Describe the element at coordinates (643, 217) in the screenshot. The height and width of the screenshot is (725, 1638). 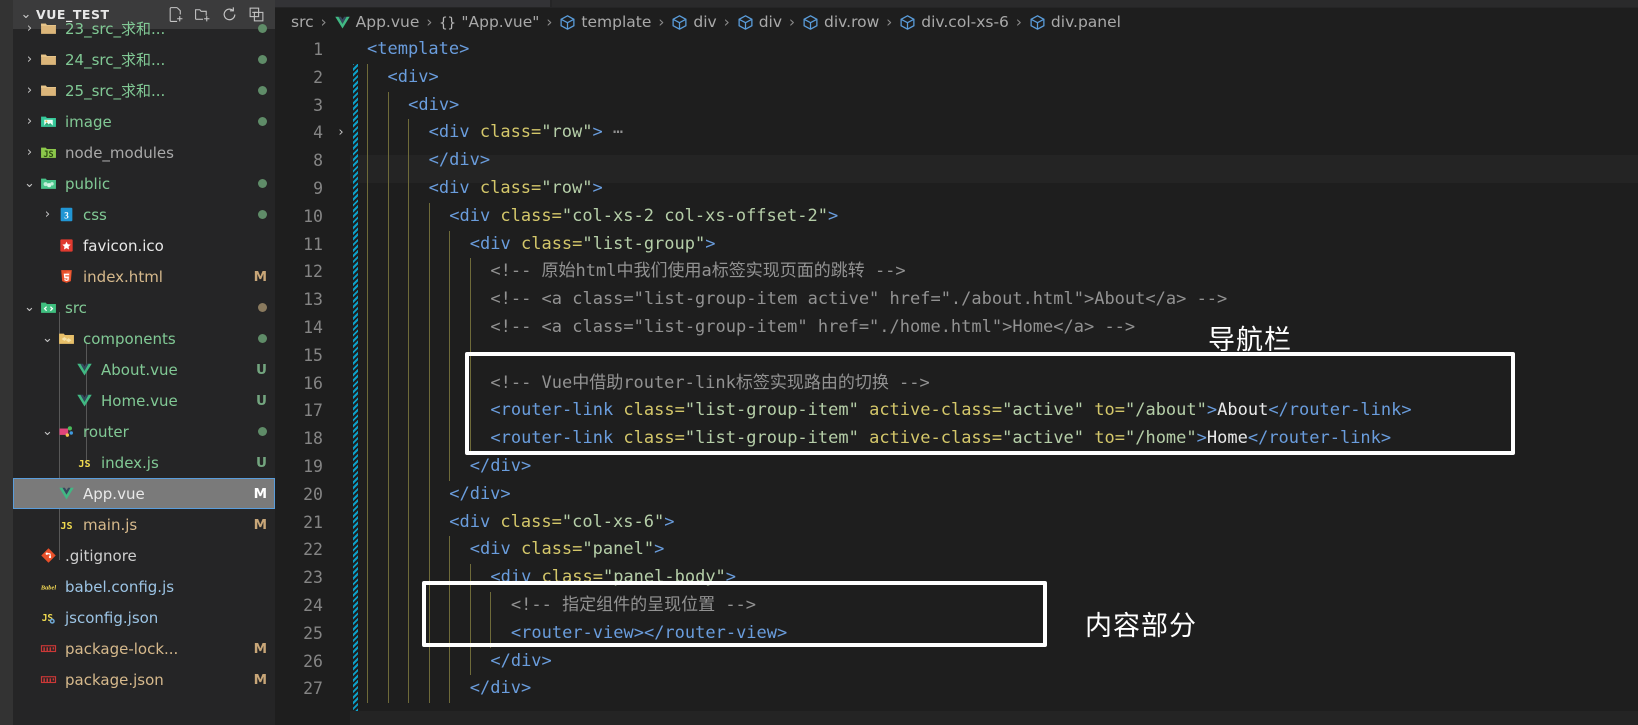
I see `code-line: <div class="col-xs-2 col-xs-offset-2">` at that location.